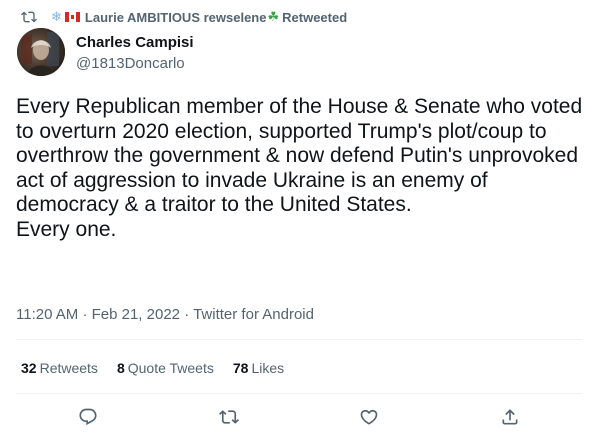 The image size is (598, 441). What do you see at coordinates (268, 368) in the screenshot?
I see `likes-label: Likes` at bounding box center [268, 368].